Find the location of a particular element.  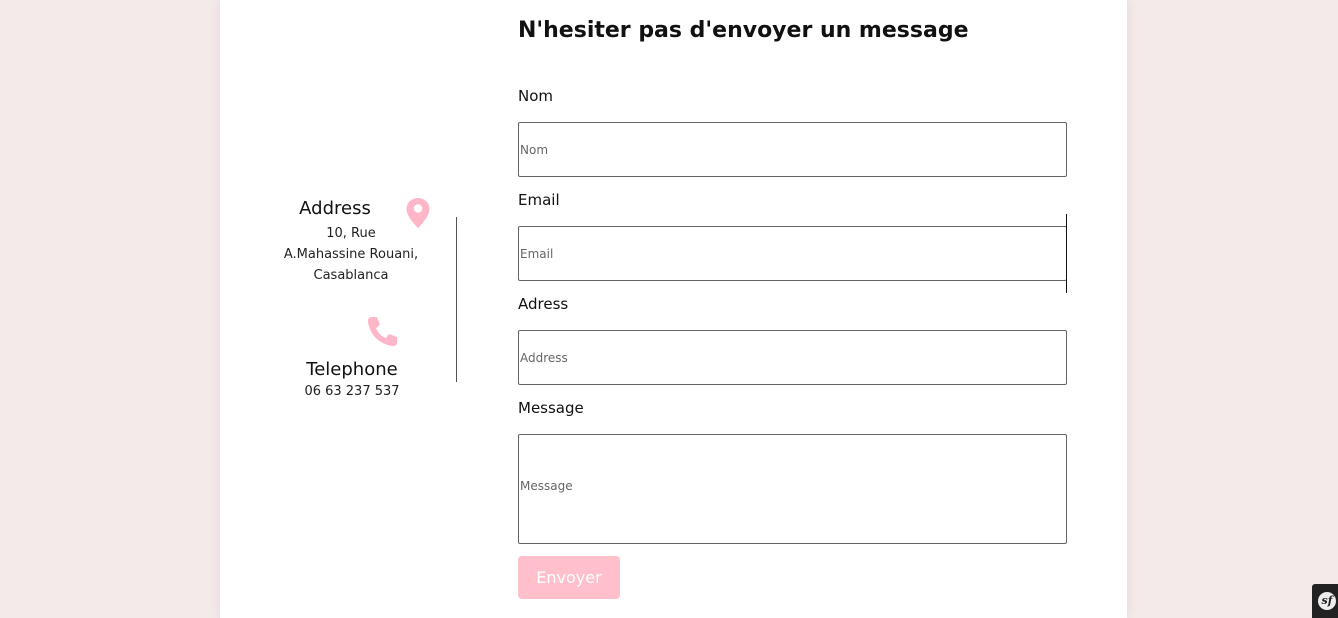

symfony-toolbar-toggle: sf is located at coordinates (1325, 601).